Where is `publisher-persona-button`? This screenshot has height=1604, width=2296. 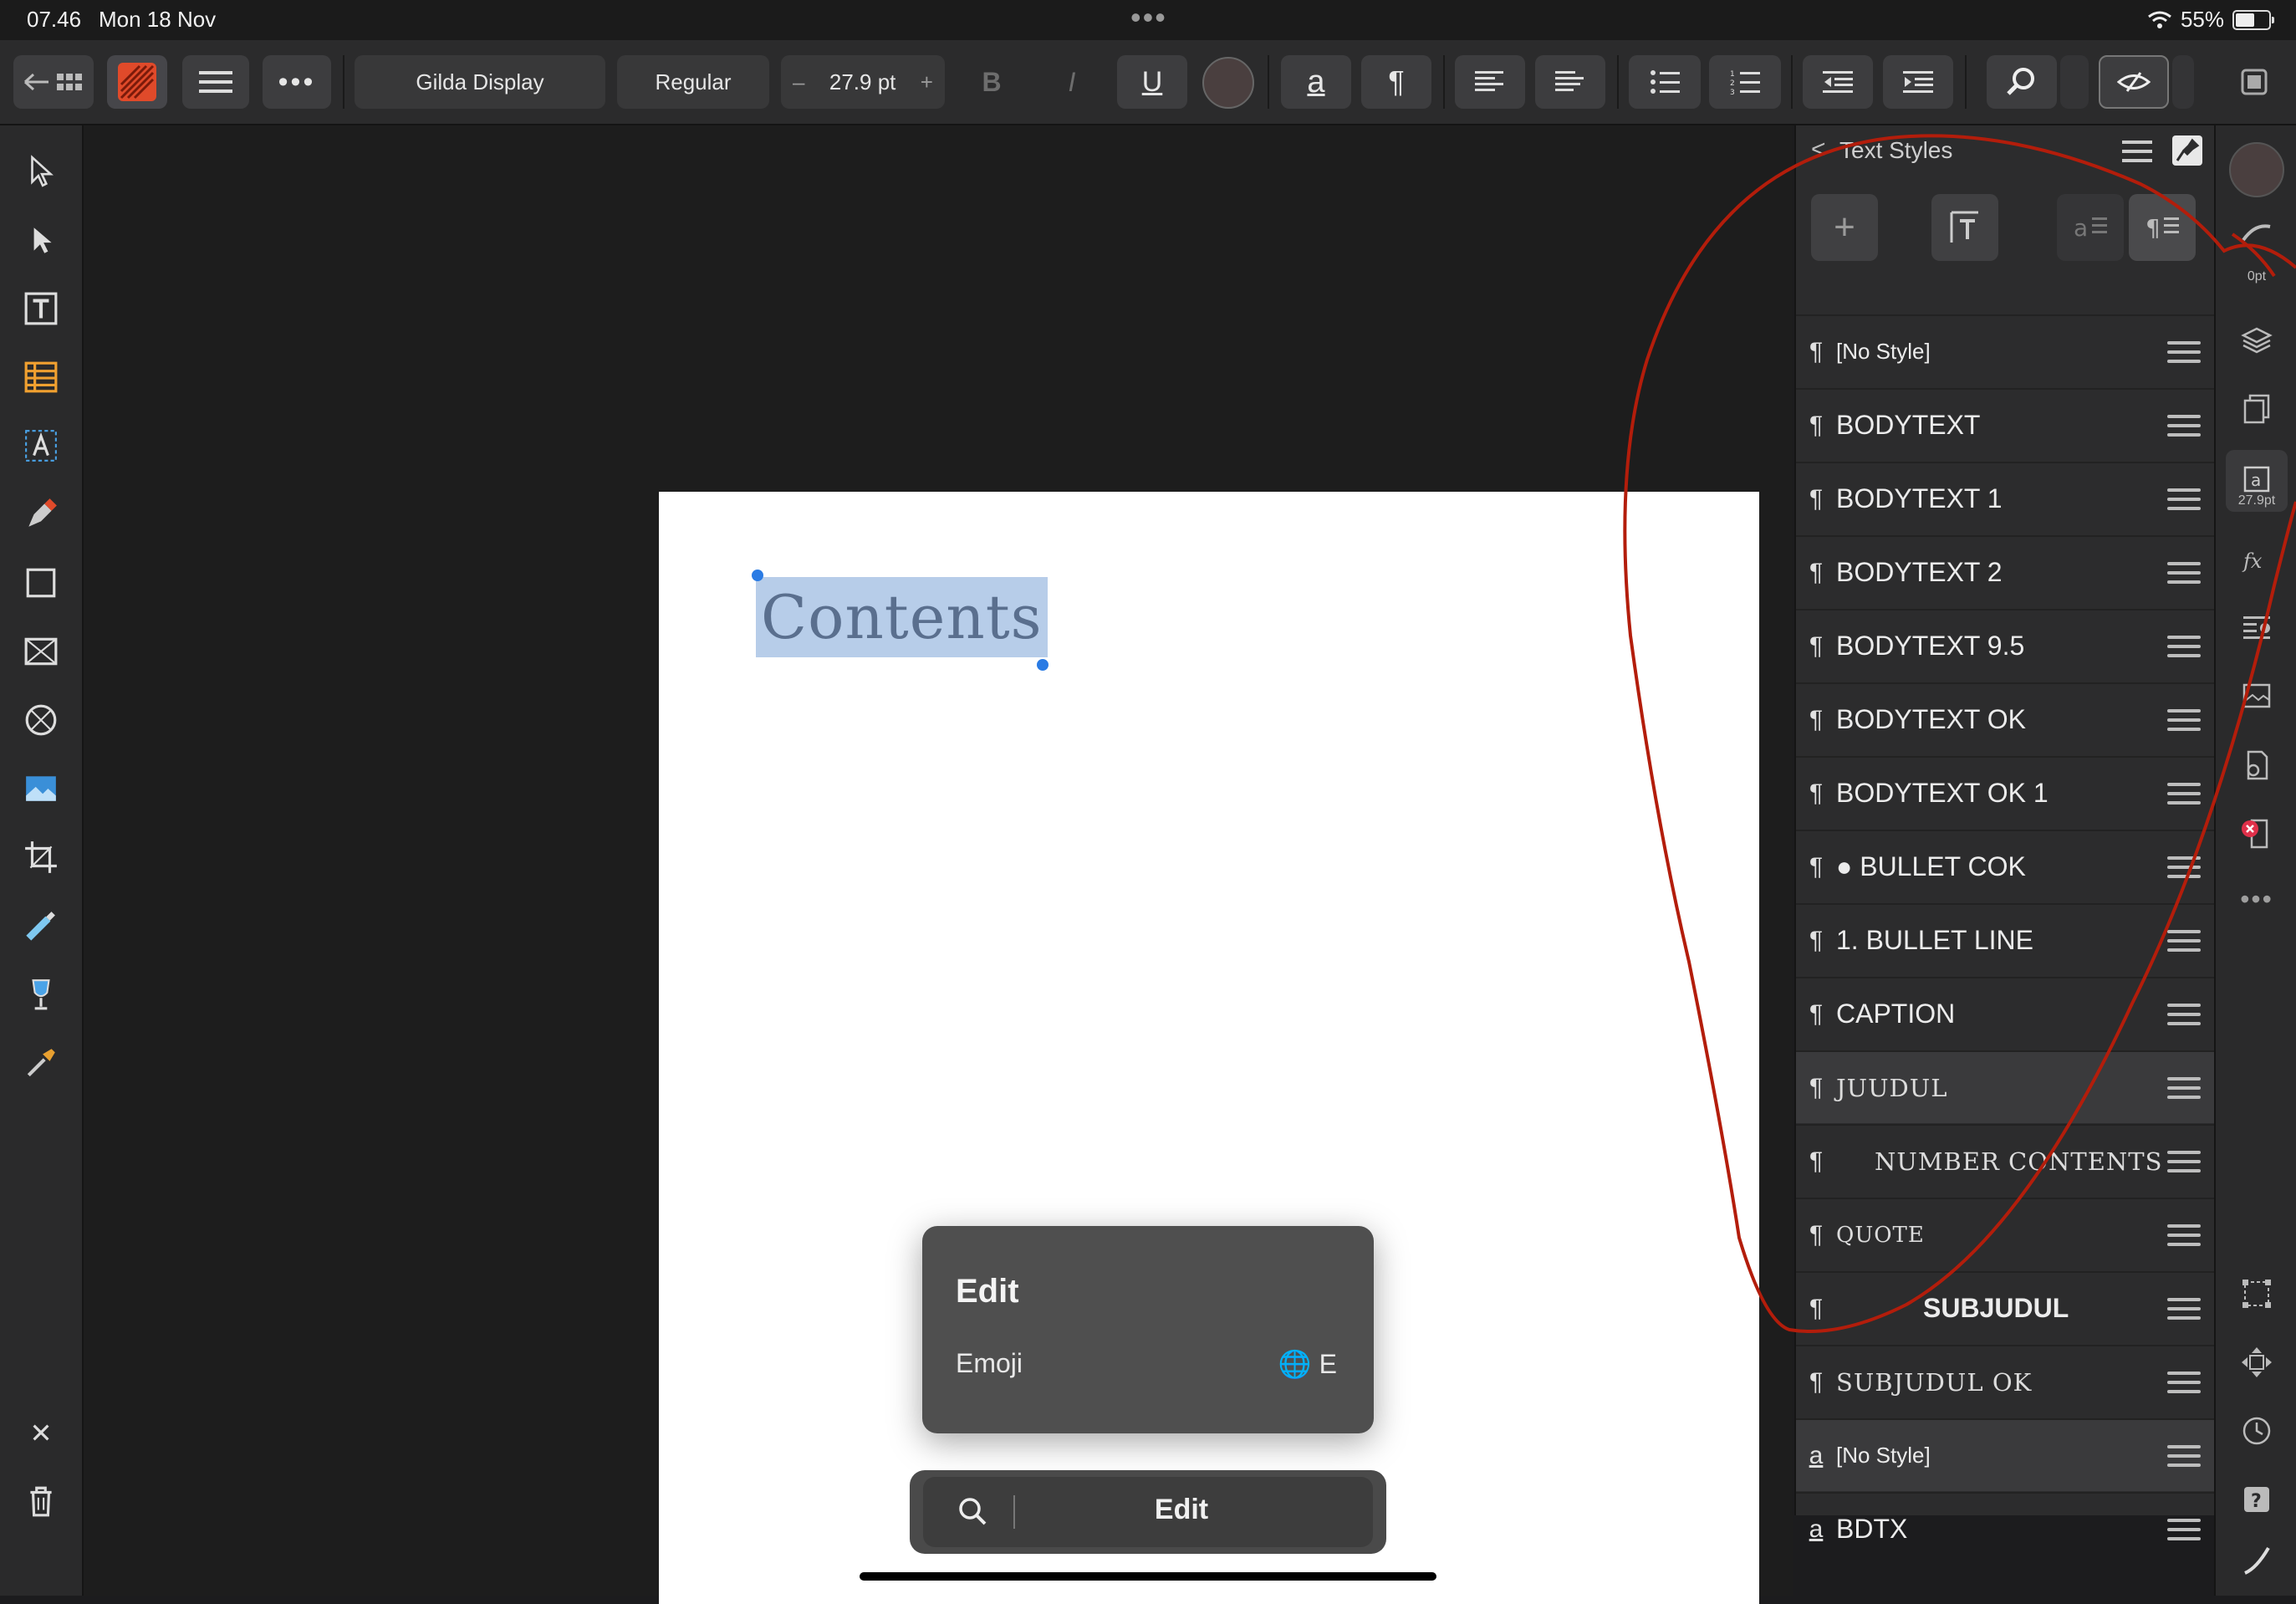 publisher-persona-button is located at coordinates (137, 82).